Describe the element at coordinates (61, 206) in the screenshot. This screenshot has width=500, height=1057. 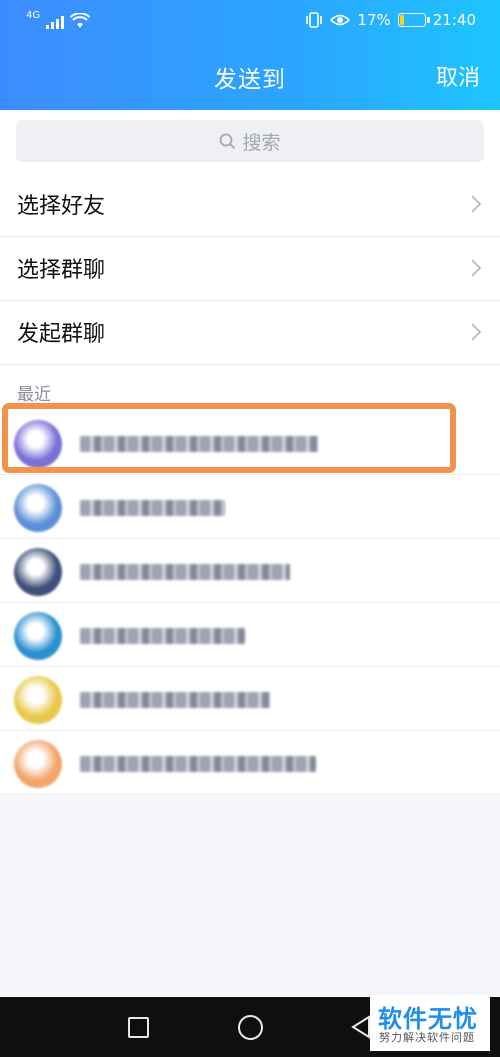
I see `menu-label: 选择好友` at that location.